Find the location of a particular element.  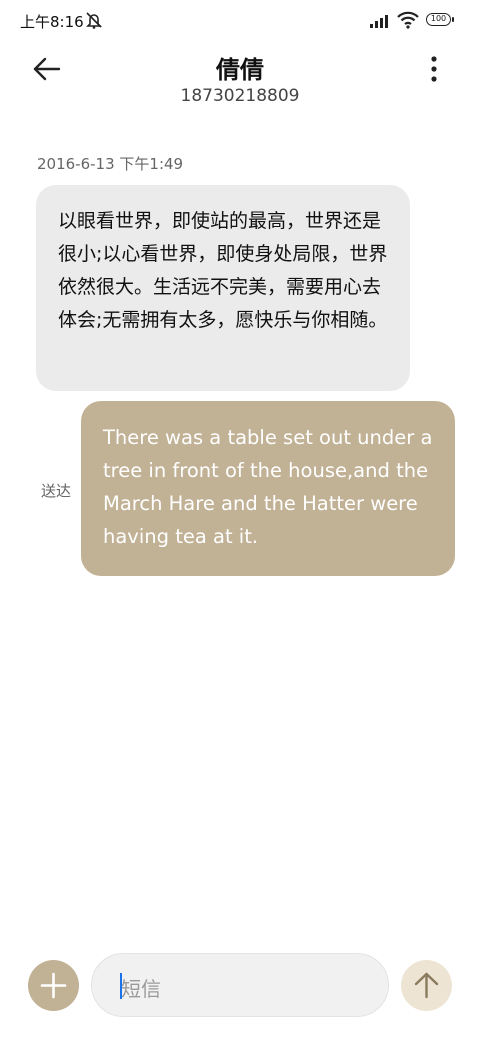

message-input-placeholder: 短信 is located at coordinates (141, 989).